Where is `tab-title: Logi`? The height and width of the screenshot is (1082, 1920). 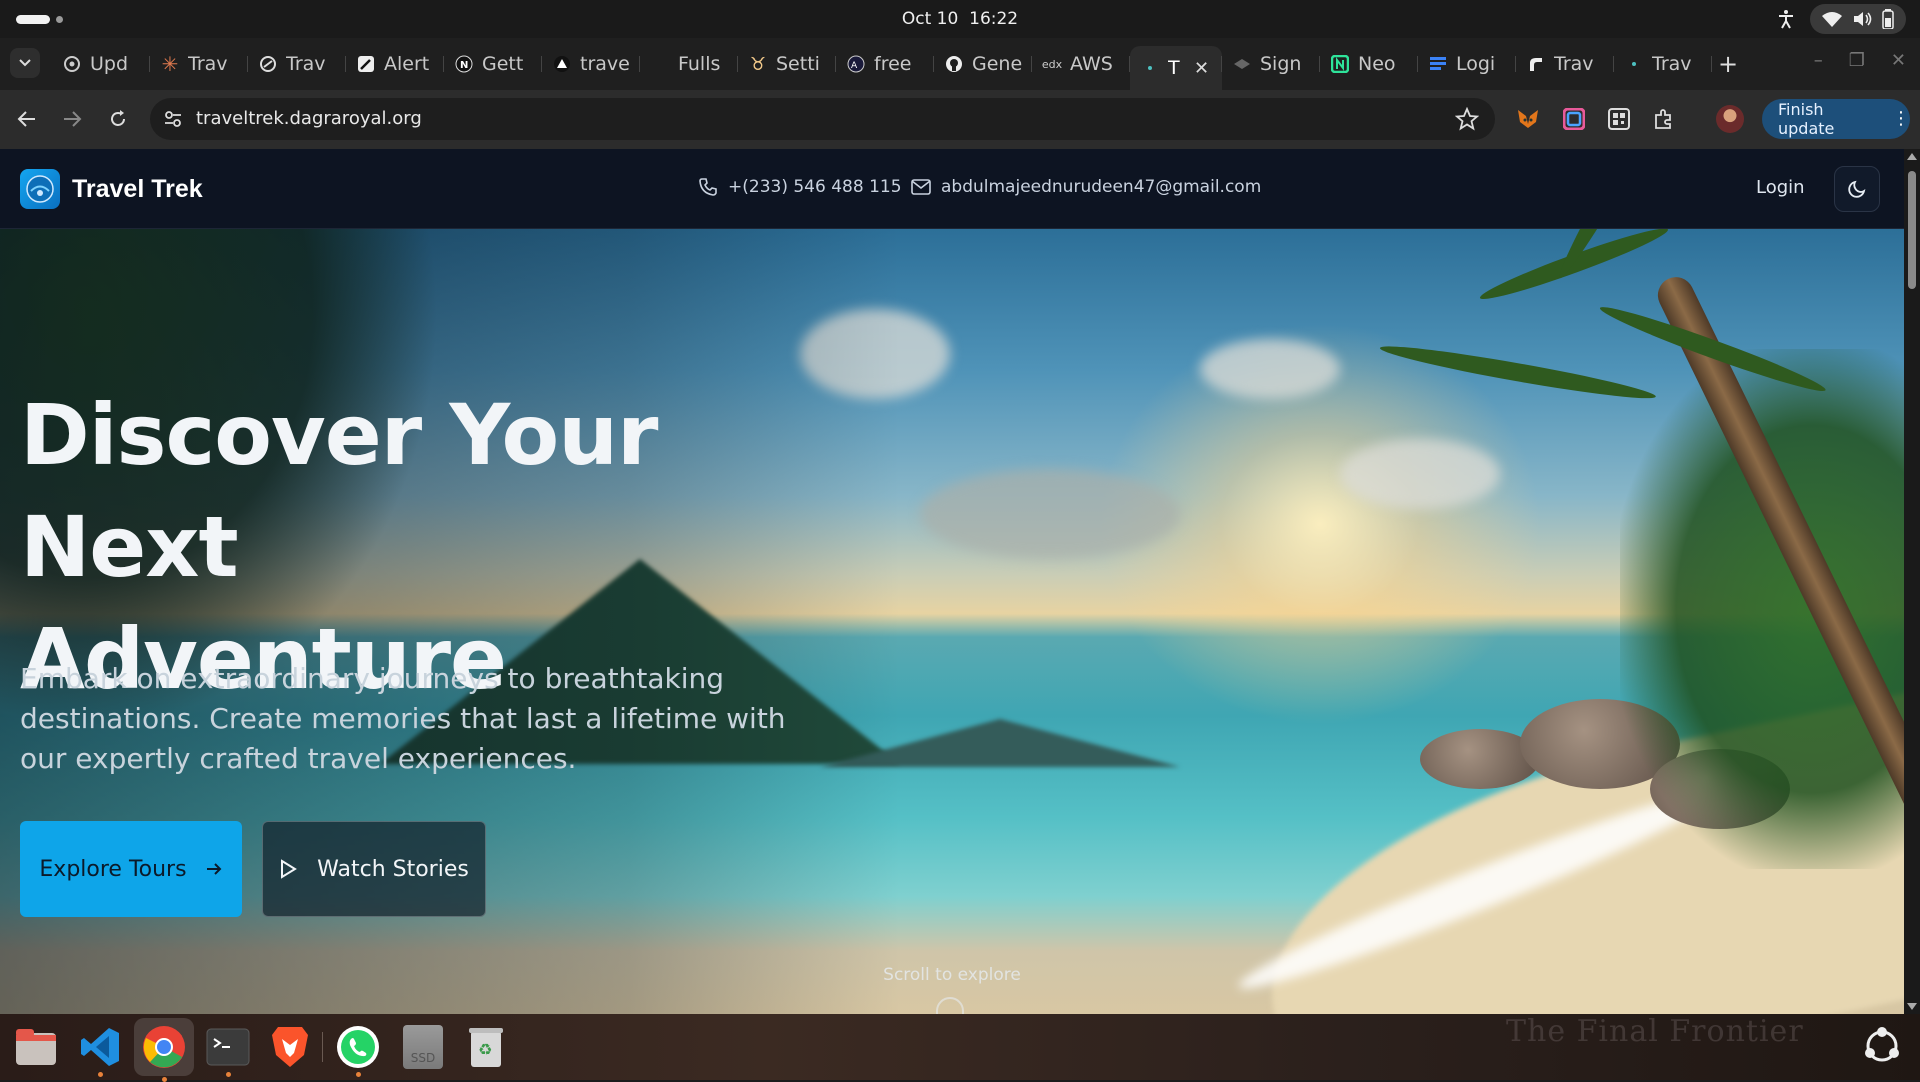 tab-title: Logi is located at coordinates (1476, 64).